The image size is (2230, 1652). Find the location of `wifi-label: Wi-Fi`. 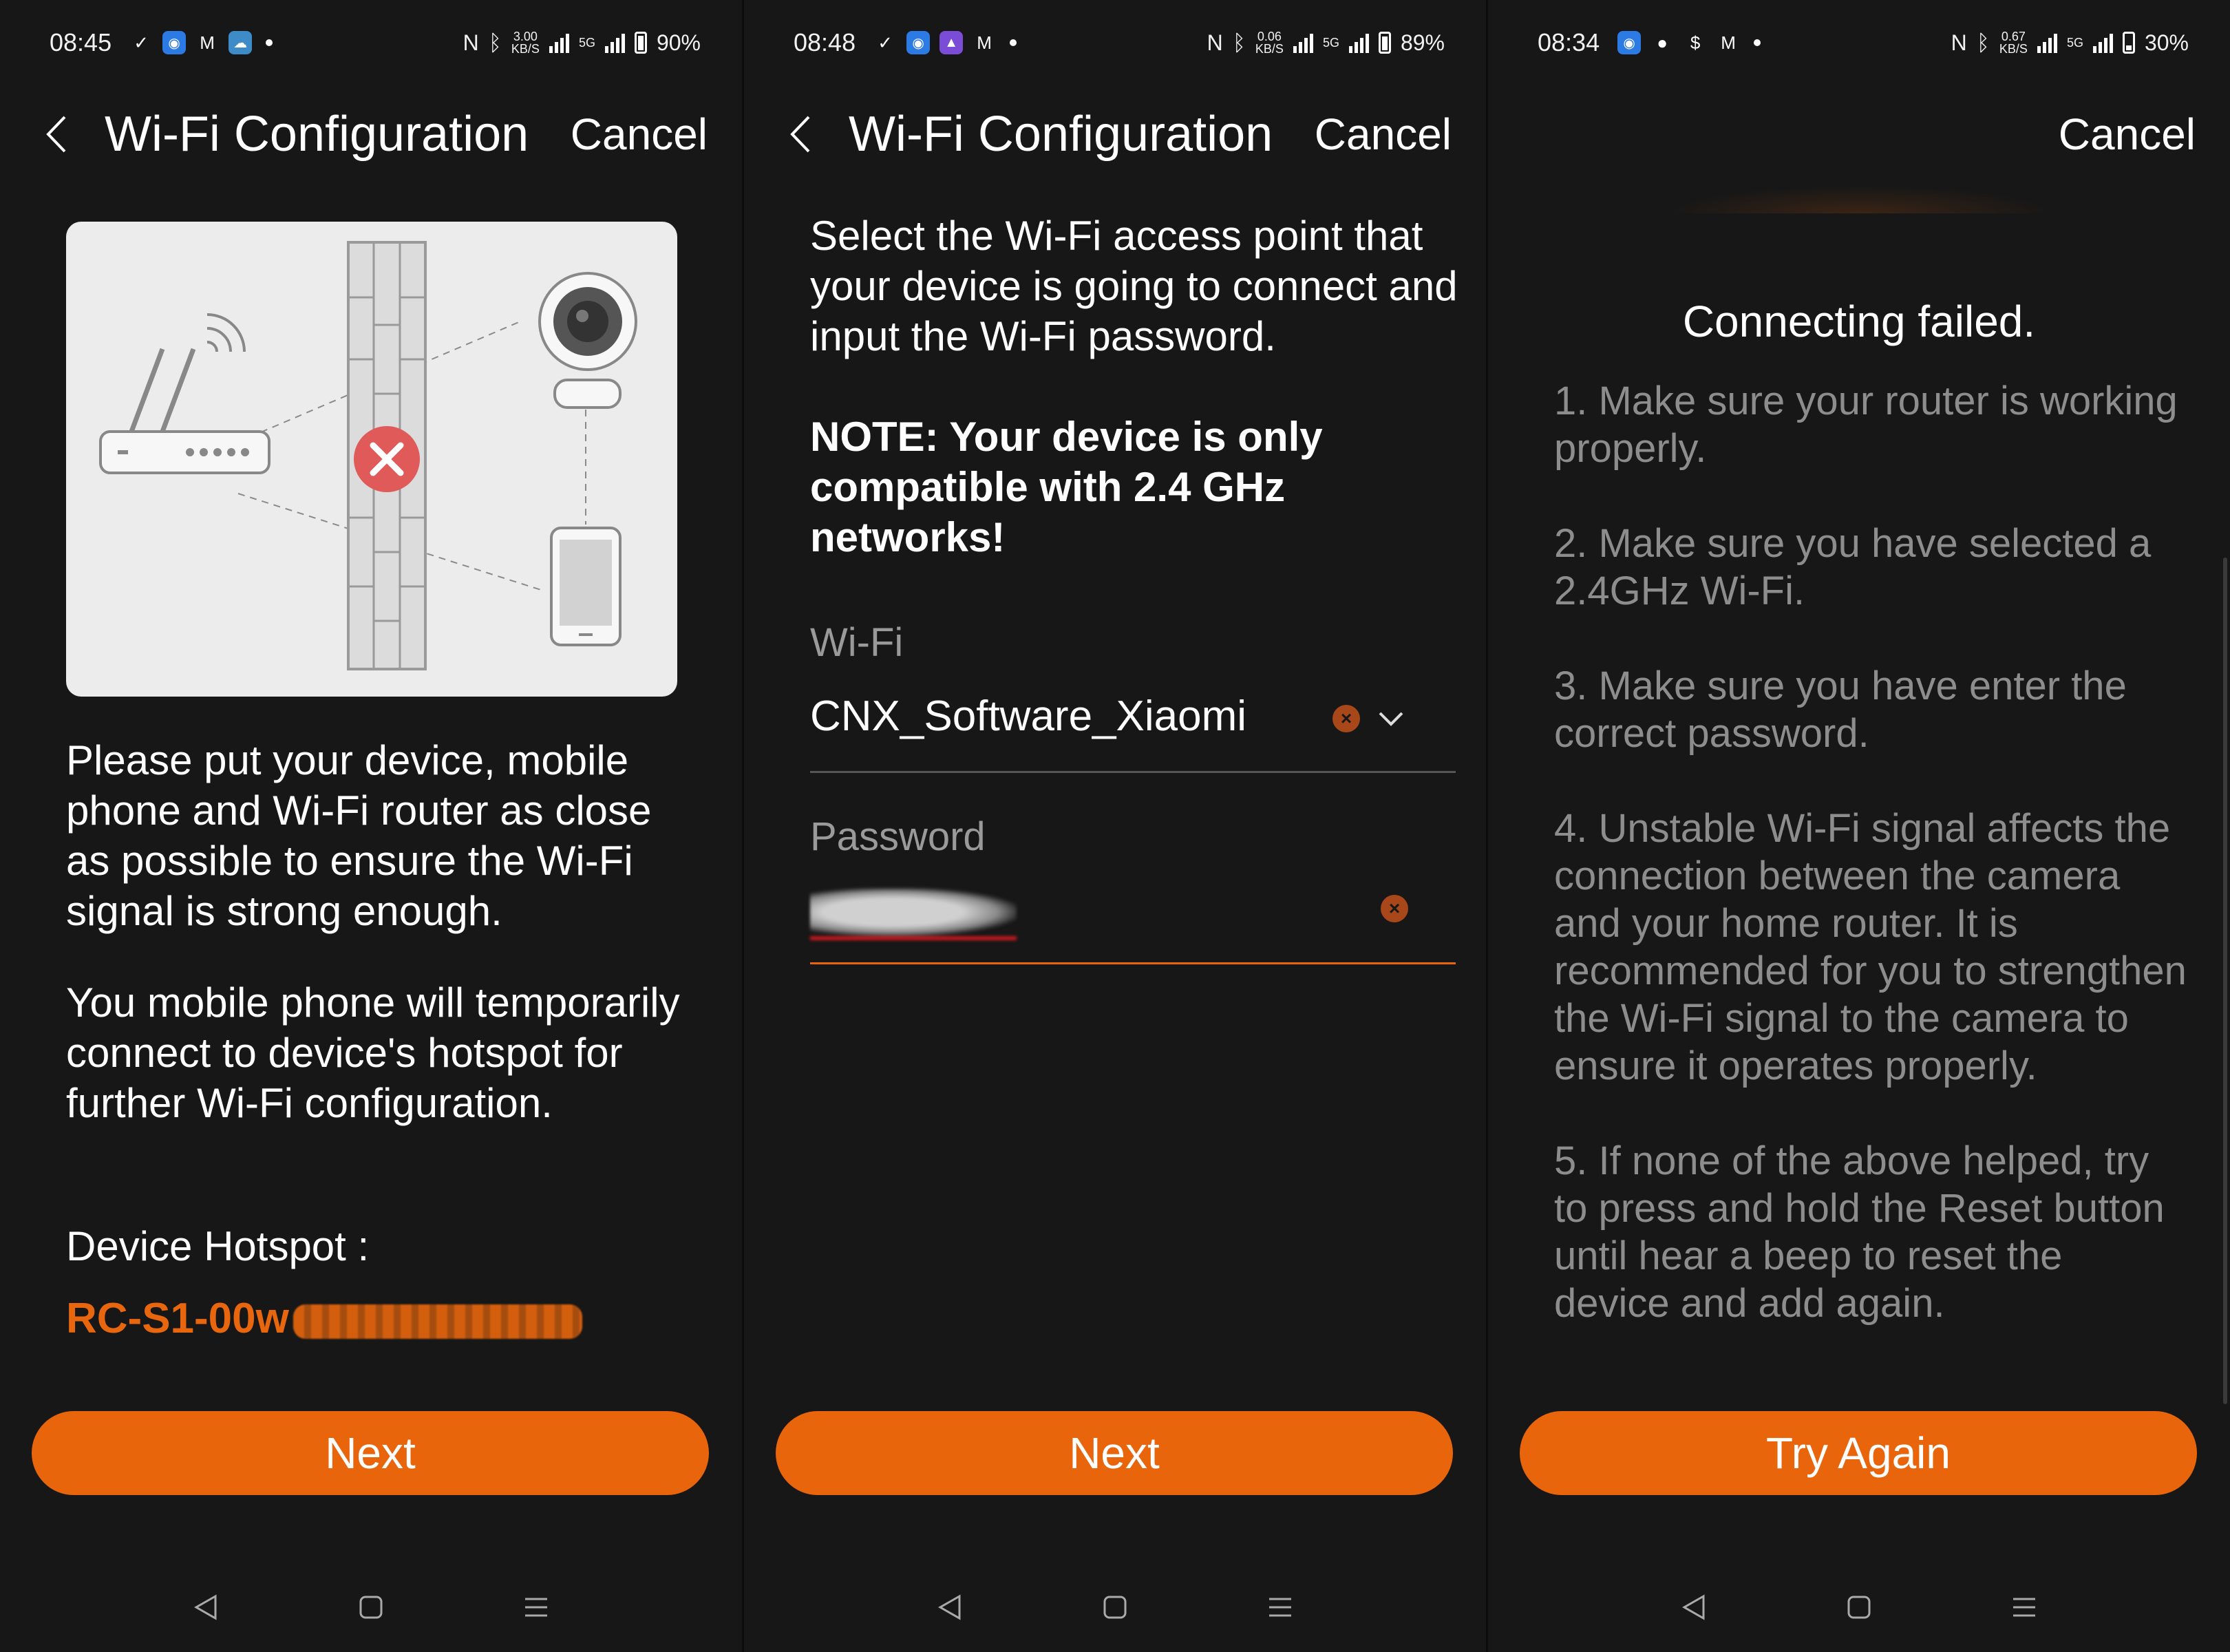

wifi-label: Wi-Fi is located at coordinates (857, 643).